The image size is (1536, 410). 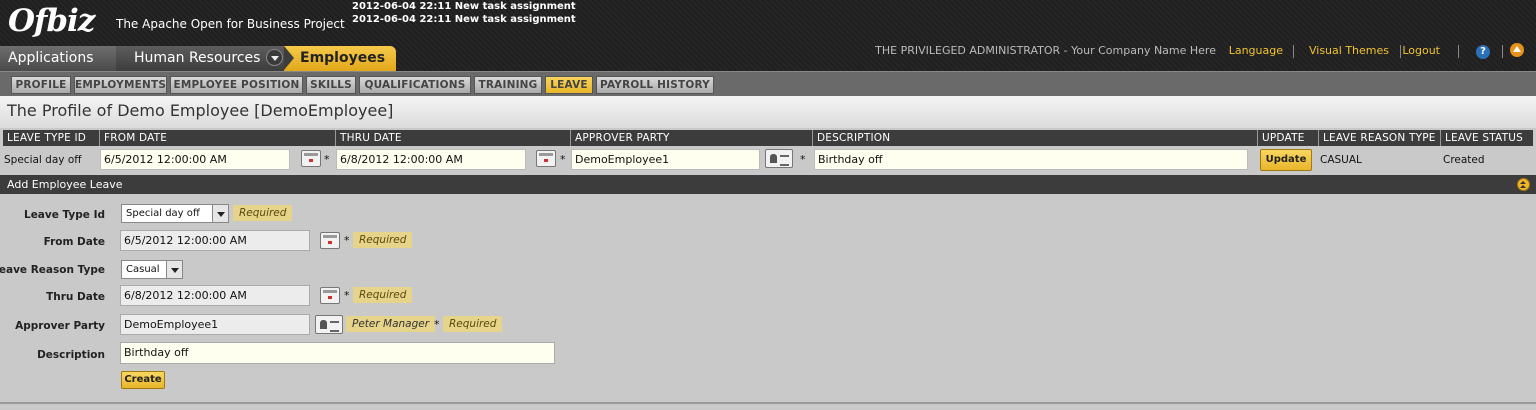 I want to click on leave-reason-label: Leave Reason Type, so click(x=52, y=270).